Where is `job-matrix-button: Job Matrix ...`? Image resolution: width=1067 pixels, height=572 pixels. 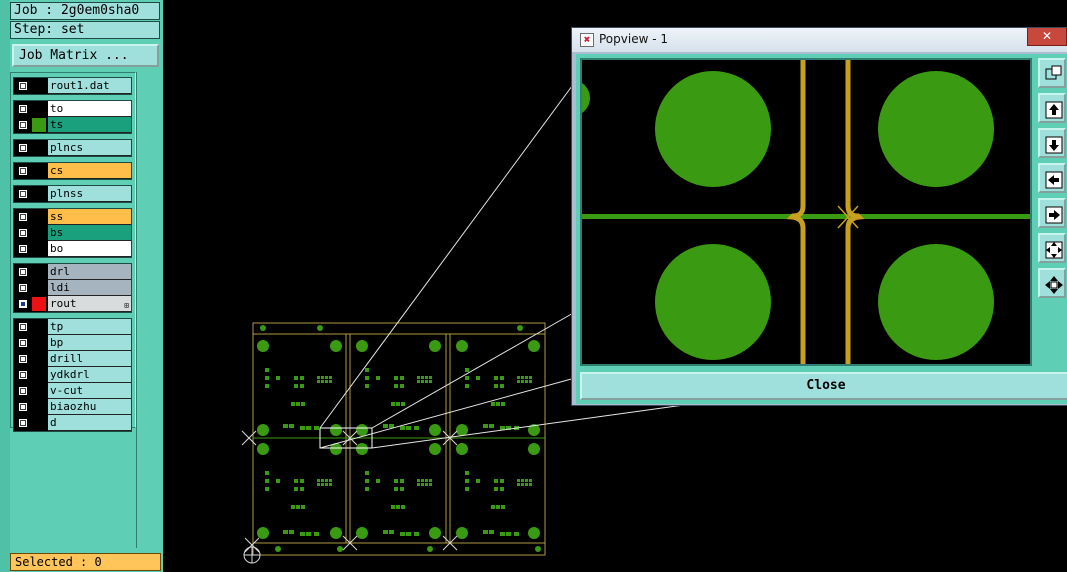
job-matrix-button: Job Matrix ... is located at coordinates (85, 55).